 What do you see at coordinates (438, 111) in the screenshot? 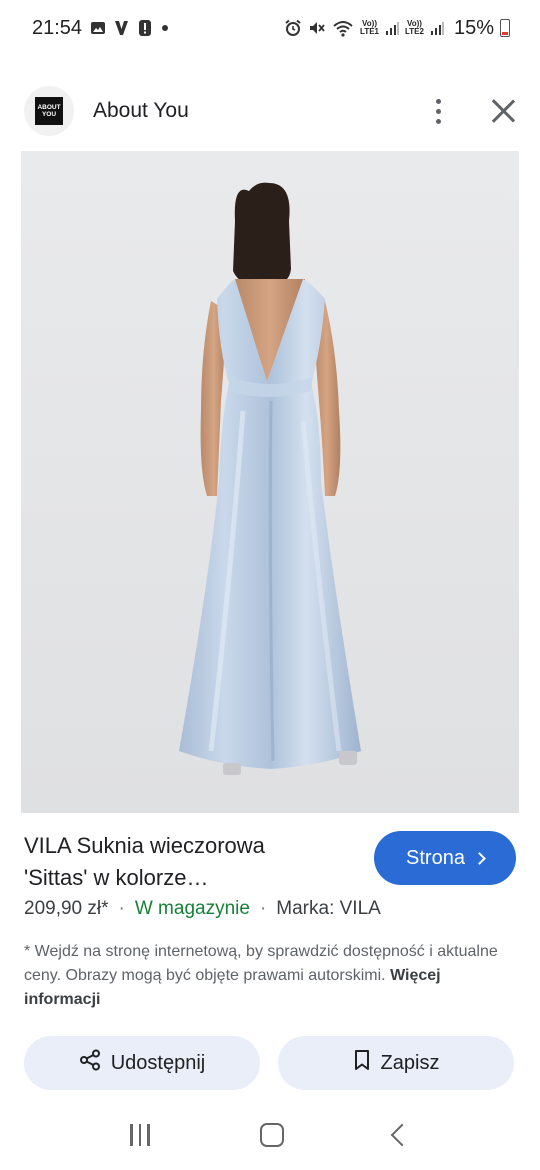
I see `more-options-icon` at bounding box center [438, 111].